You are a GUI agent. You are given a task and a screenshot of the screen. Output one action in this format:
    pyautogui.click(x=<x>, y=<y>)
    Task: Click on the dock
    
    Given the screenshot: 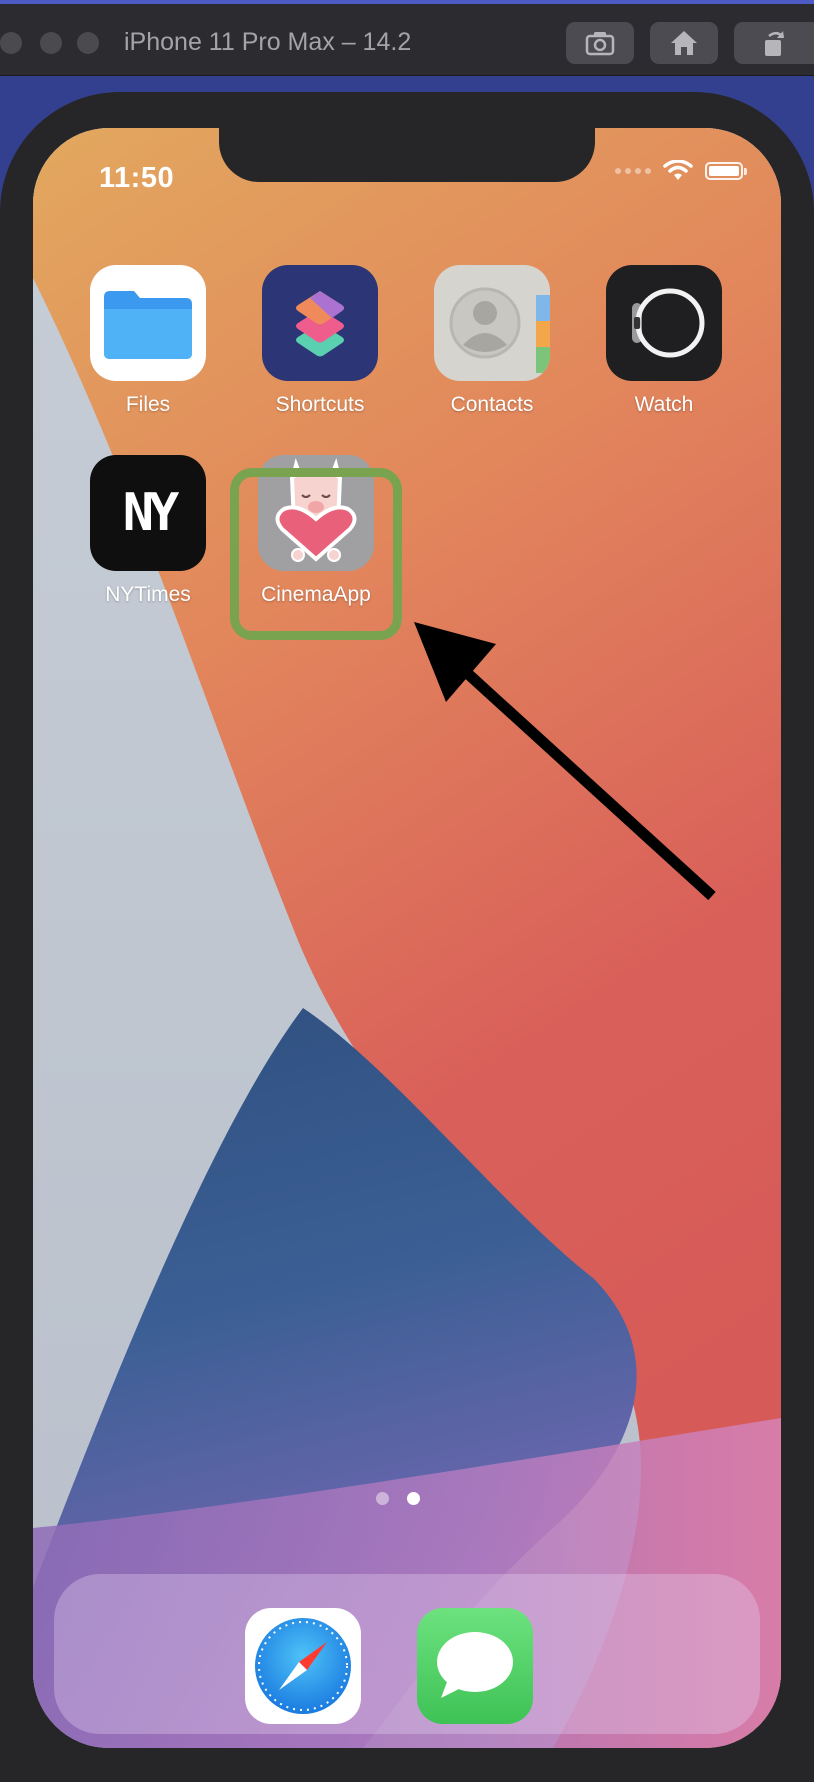 What is the action you would take?
    pyautogui.click(x=407, y=1654)
    